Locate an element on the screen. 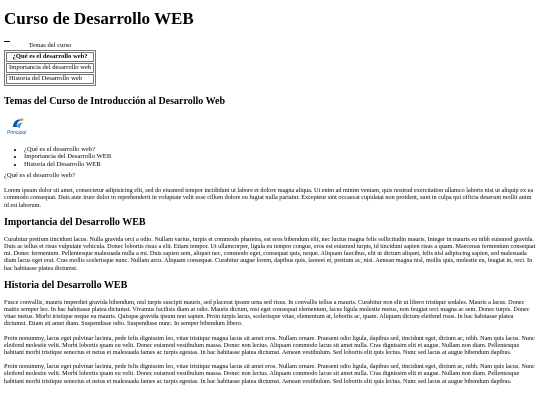 The image size is (540, 414). importancia-heading: Importancia del Desarrollo WEB is located at coordinates (75, 222).